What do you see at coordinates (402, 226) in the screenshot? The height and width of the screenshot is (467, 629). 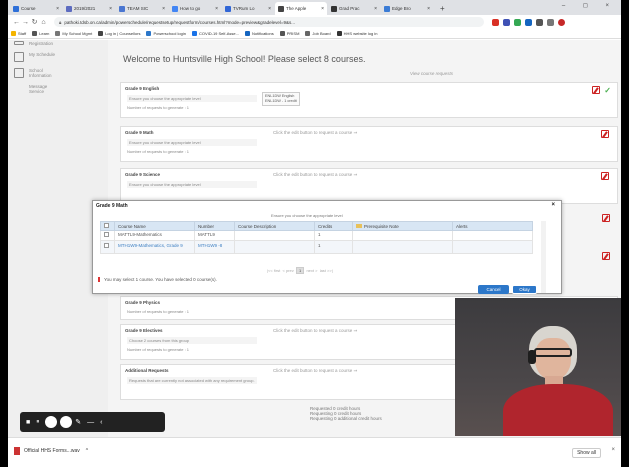 I see `column-header: Prerequisite Note` at bounding box center [402, 226].